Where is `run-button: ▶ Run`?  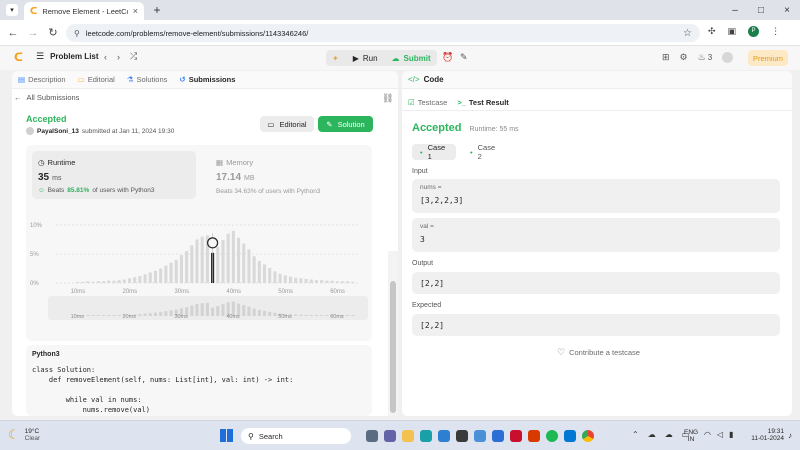 run-button: ▶ Run is located at coordinates (365, 58).